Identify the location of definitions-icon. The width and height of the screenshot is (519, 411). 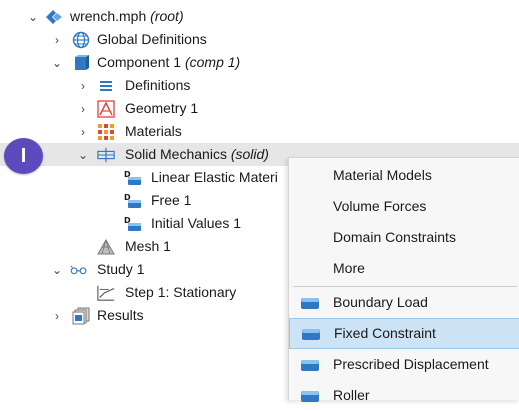
(106, 86).